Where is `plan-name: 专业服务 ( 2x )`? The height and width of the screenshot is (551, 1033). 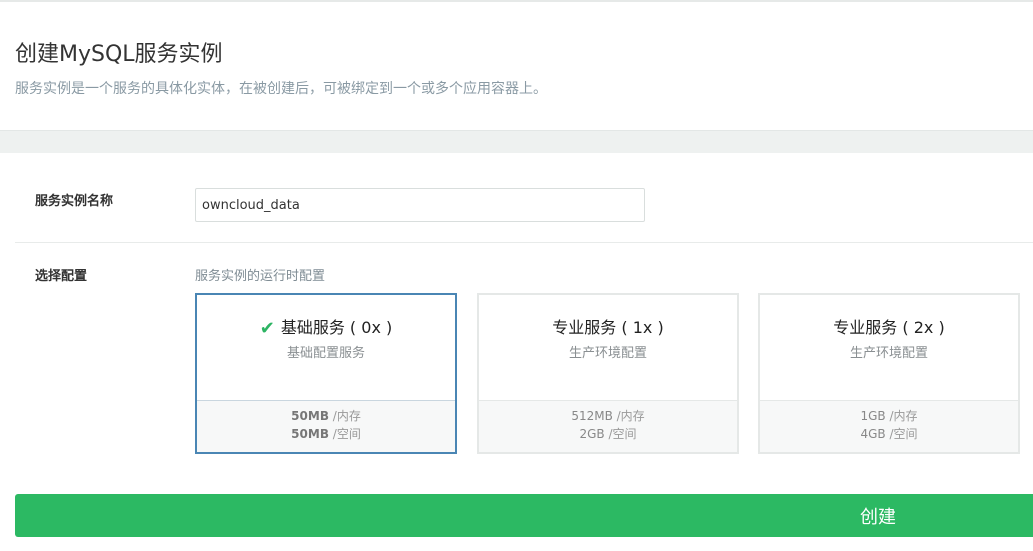 plan-name: 专业服务 ( 2x ) is located at coordinates (889, 327).